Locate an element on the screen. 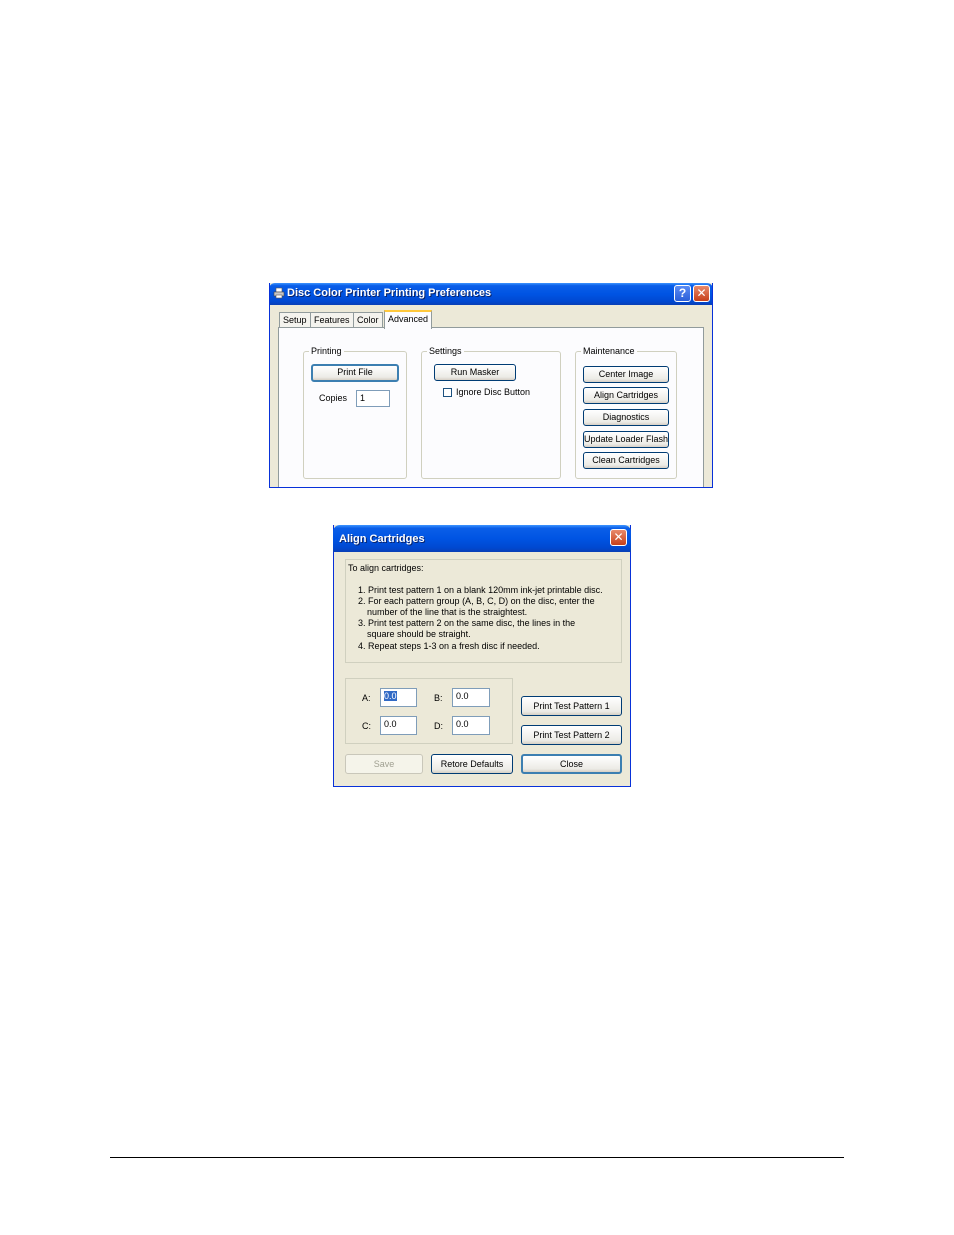  tab-color: Color is located at coordinates (368, 320).